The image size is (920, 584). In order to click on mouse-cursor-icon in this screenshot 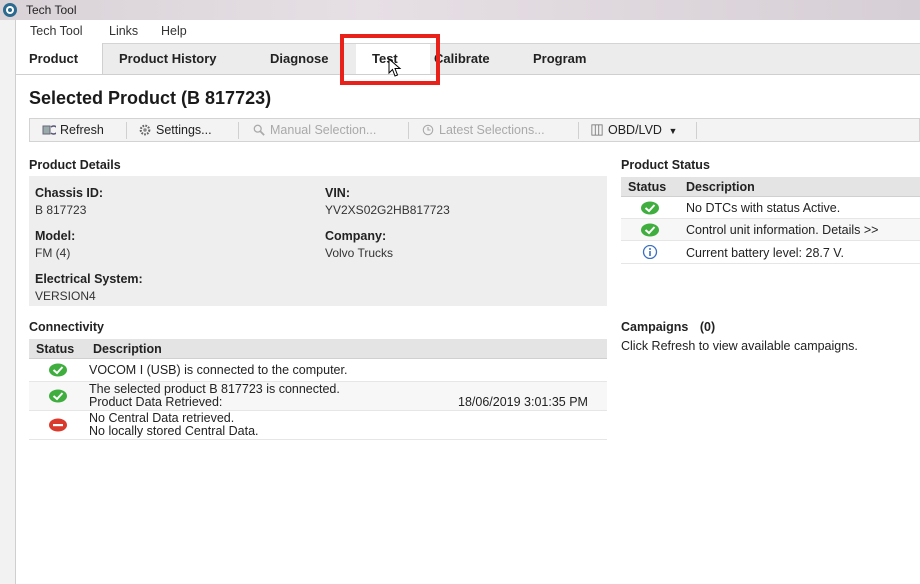, I will do `click(395, 67)`.